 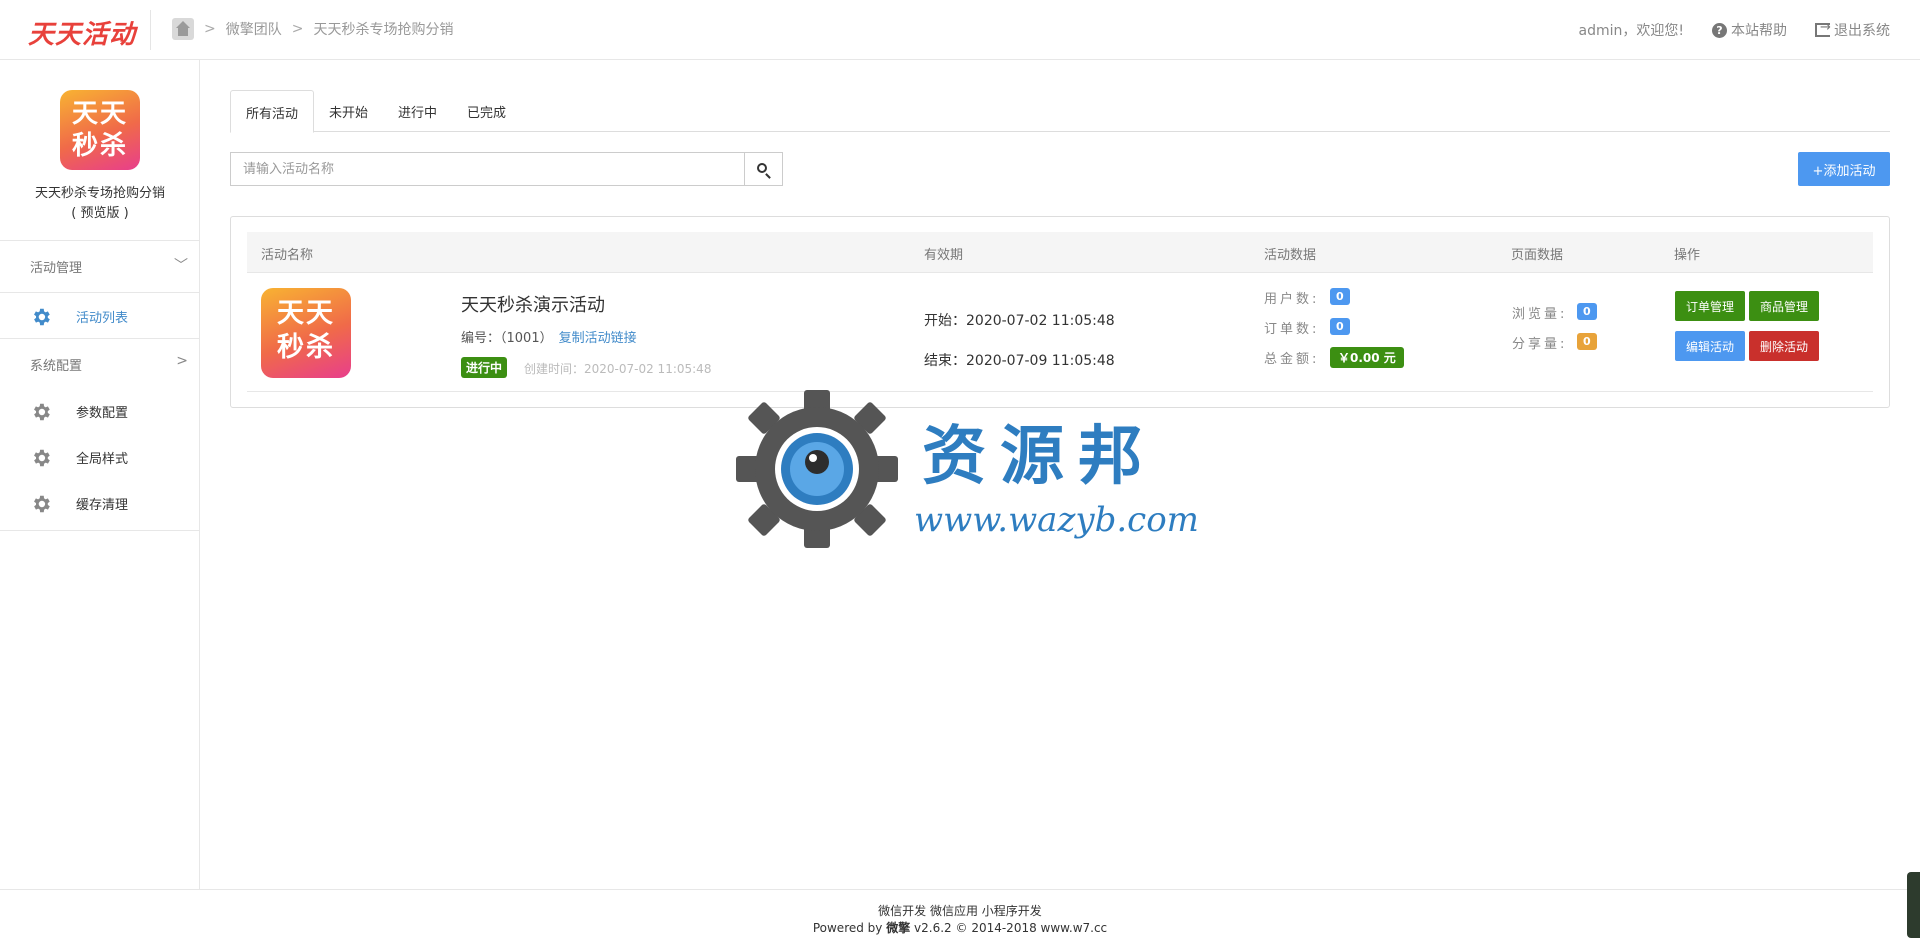 I want to click on activity-tabs: 所有活动 未开始 进行中 已完成, so click(x=1060, y=111).